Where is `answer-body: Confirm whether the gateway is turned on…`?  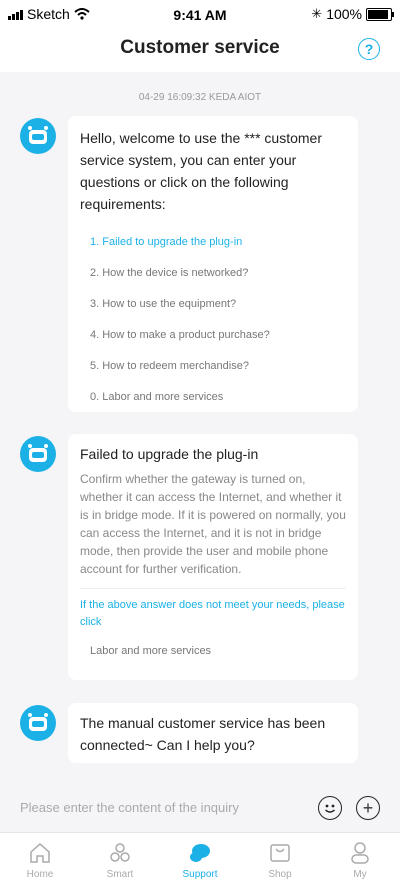 answer-body: Confirm whether the gateway is turned on… is located at coordinates (213, 524).